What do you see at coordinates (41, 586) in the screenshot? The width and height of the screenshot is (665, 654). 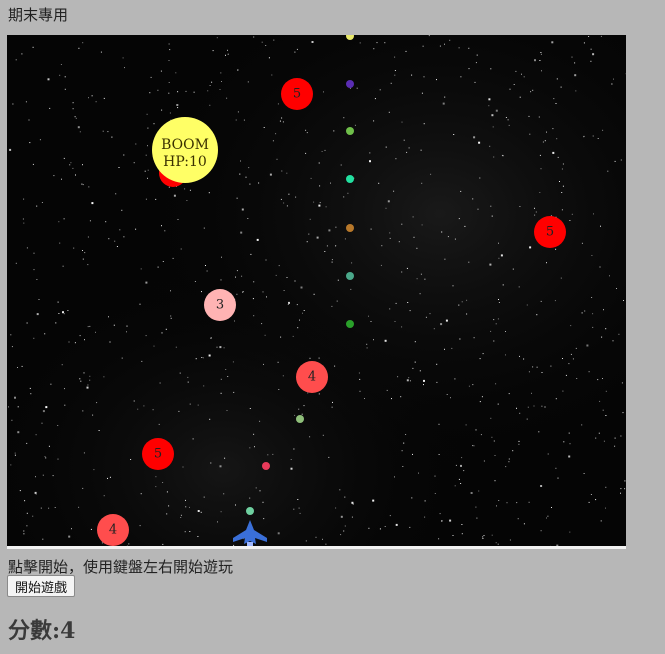 I see `start-game-button: 開始遊戲` at bounding box center [41, 586].